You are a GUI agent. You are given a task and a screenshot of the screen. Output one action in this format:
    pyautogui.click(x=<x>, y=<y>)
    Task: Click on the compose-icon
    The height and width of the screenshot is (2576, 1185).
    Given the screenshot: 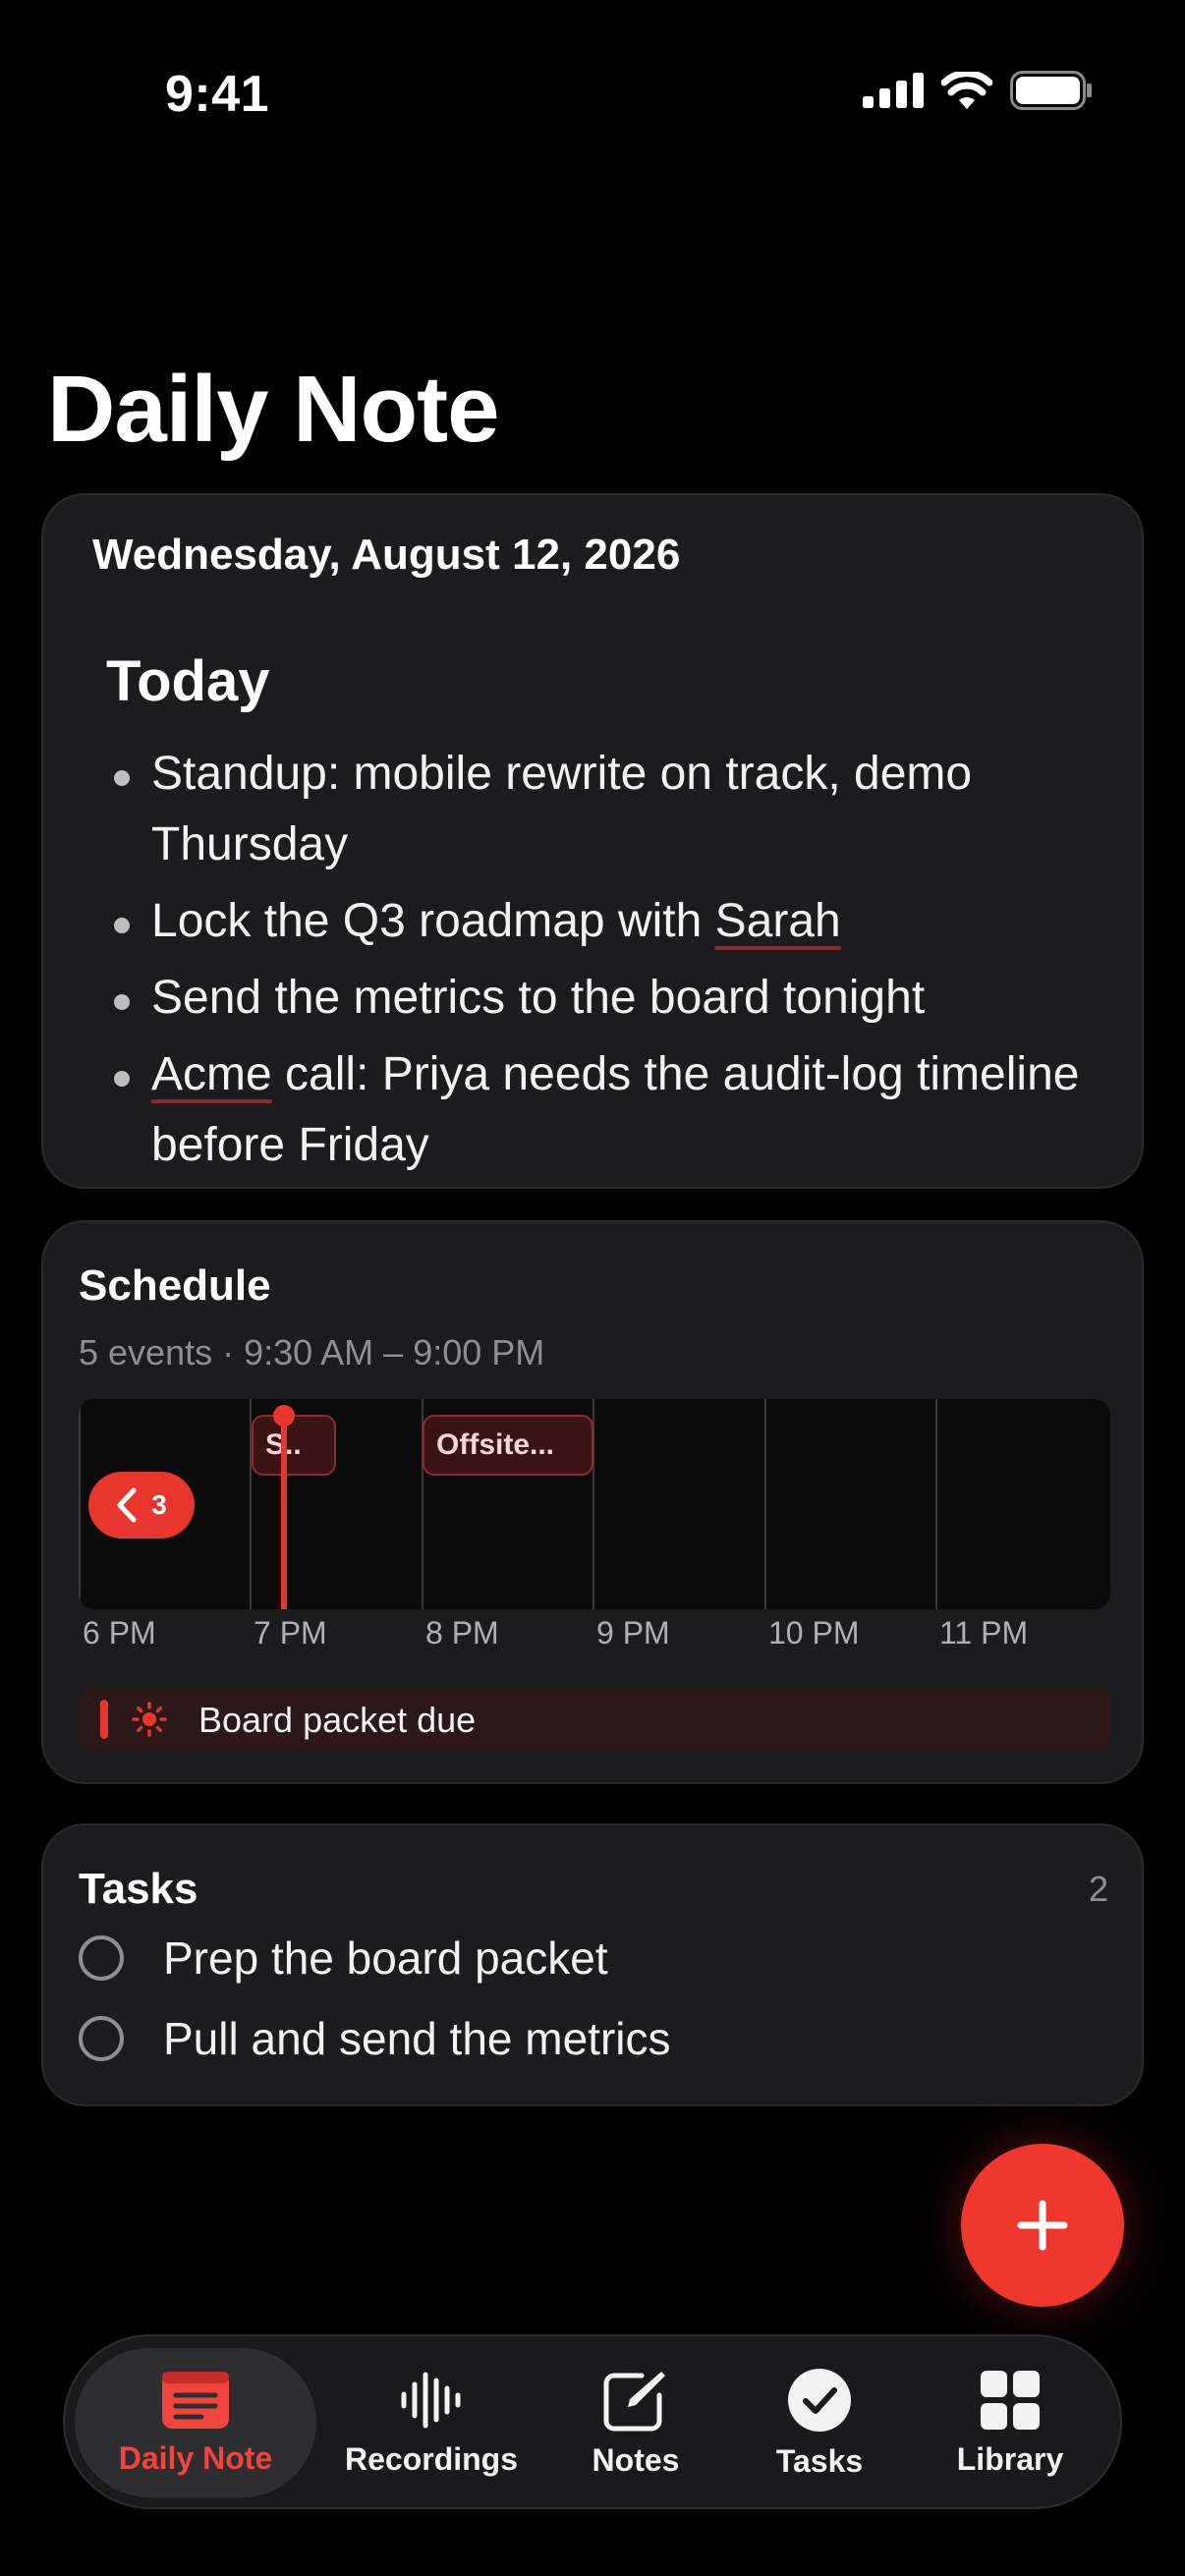 What is the action you would take?
    pyautogui.click(x=634, y=2401)
    